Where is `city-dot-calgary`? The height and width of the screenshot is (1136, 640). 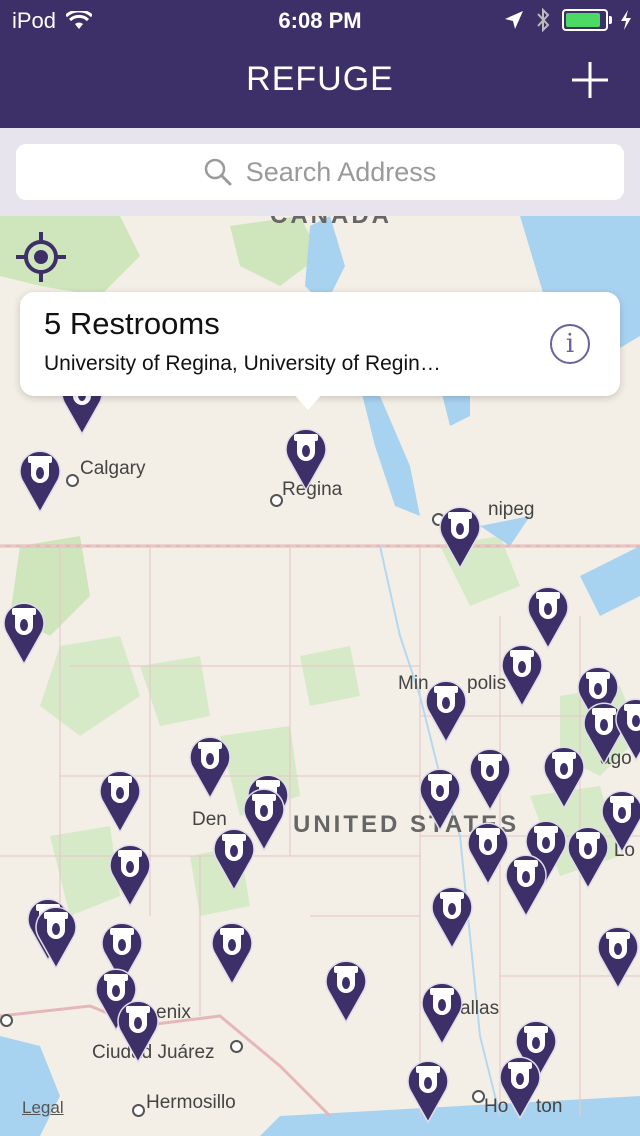 city-dot-calgary is located at coordinates (72, 480).